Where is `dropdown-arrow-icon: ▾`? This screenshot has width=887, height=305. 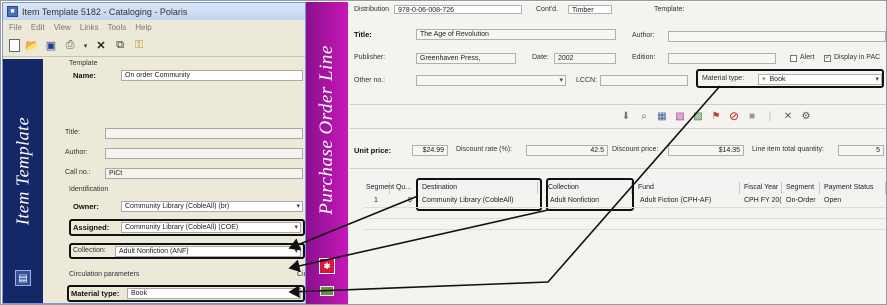 dropdown-arrow-icon: ▾ is located at coordinates (85, 46).